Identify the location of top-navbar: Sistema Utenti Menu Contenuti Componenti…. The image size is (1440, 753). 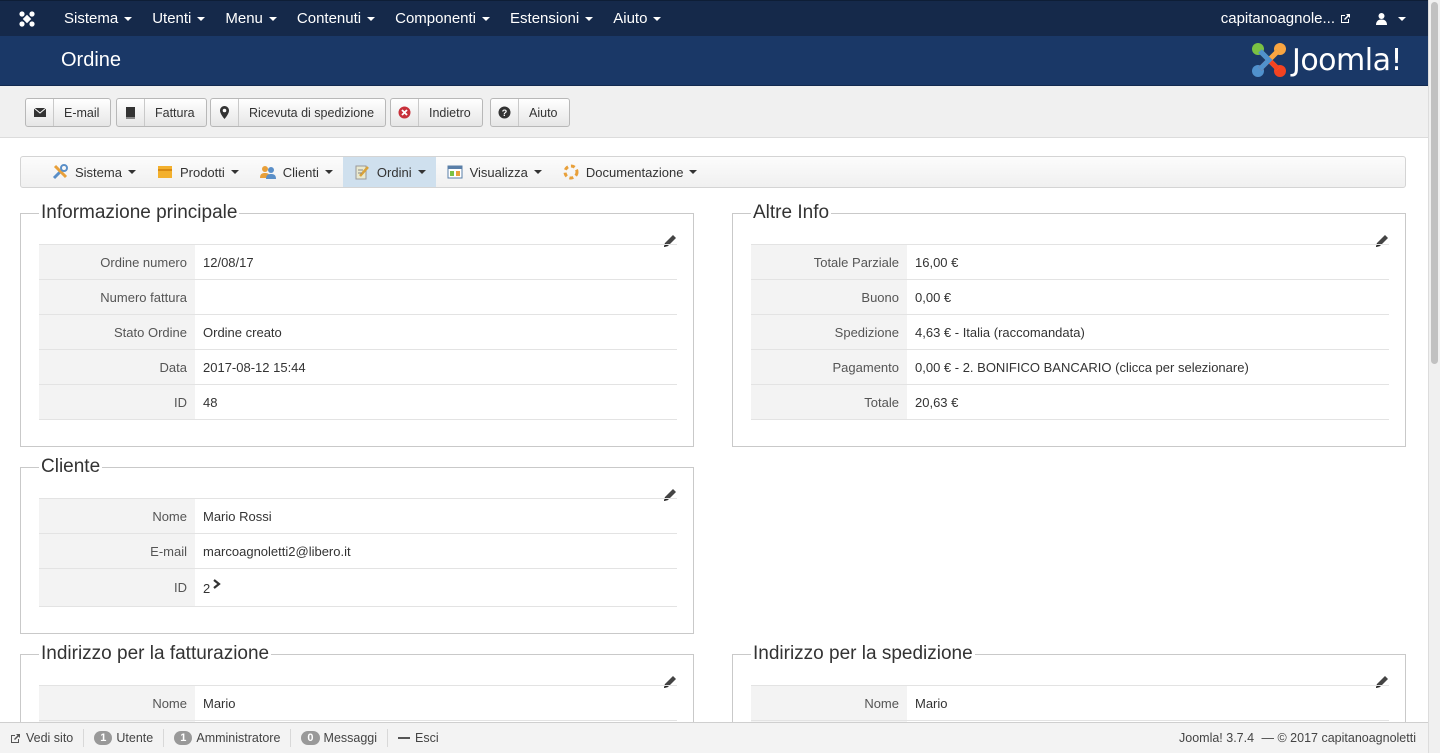
(714, 18).